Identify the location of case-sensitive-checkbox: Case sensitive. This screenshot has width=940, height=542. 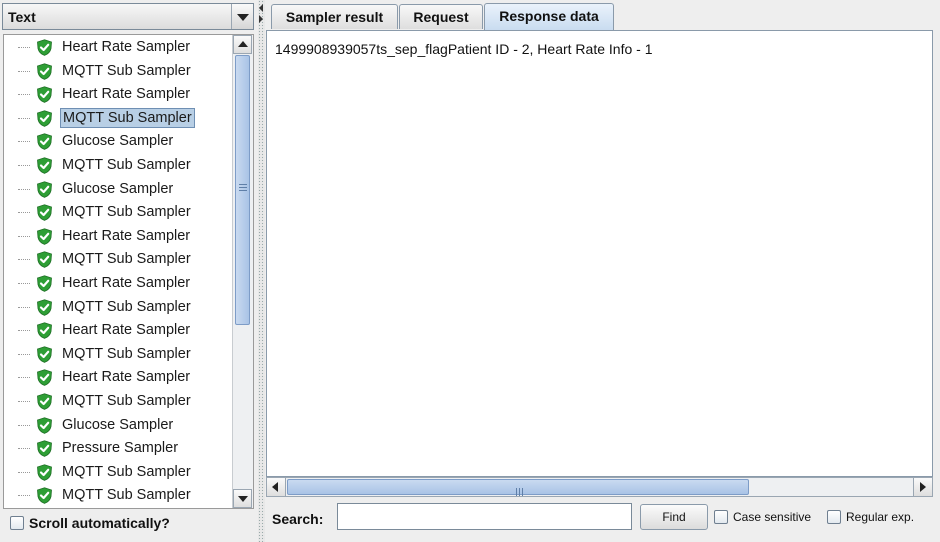
(762, 516).